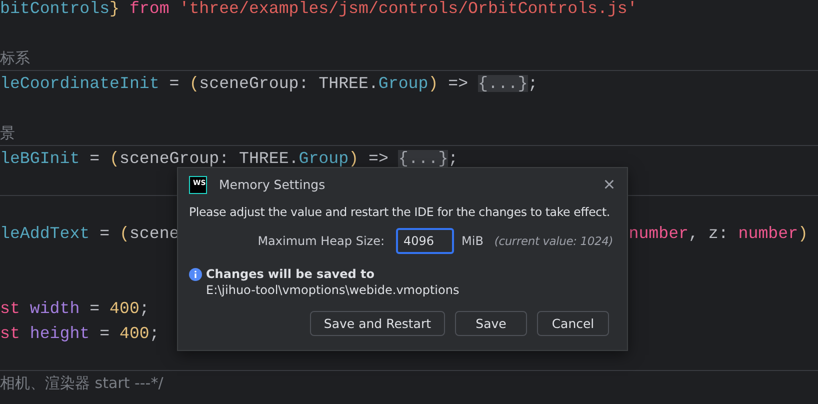 This screenshot has width=818, height=404. What do you see at coordinates (195, 274) in the screenshot?
I see `info-icon` at bounding box center [195, 274].